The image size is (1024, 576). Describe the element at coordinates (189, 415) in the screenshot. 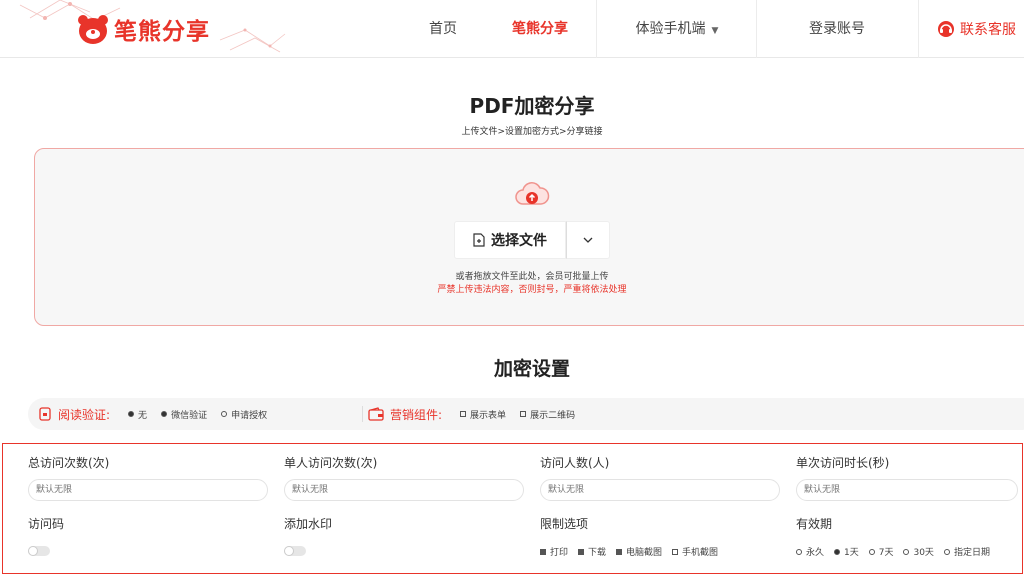

I see `option-label: 微信验证` at that location.